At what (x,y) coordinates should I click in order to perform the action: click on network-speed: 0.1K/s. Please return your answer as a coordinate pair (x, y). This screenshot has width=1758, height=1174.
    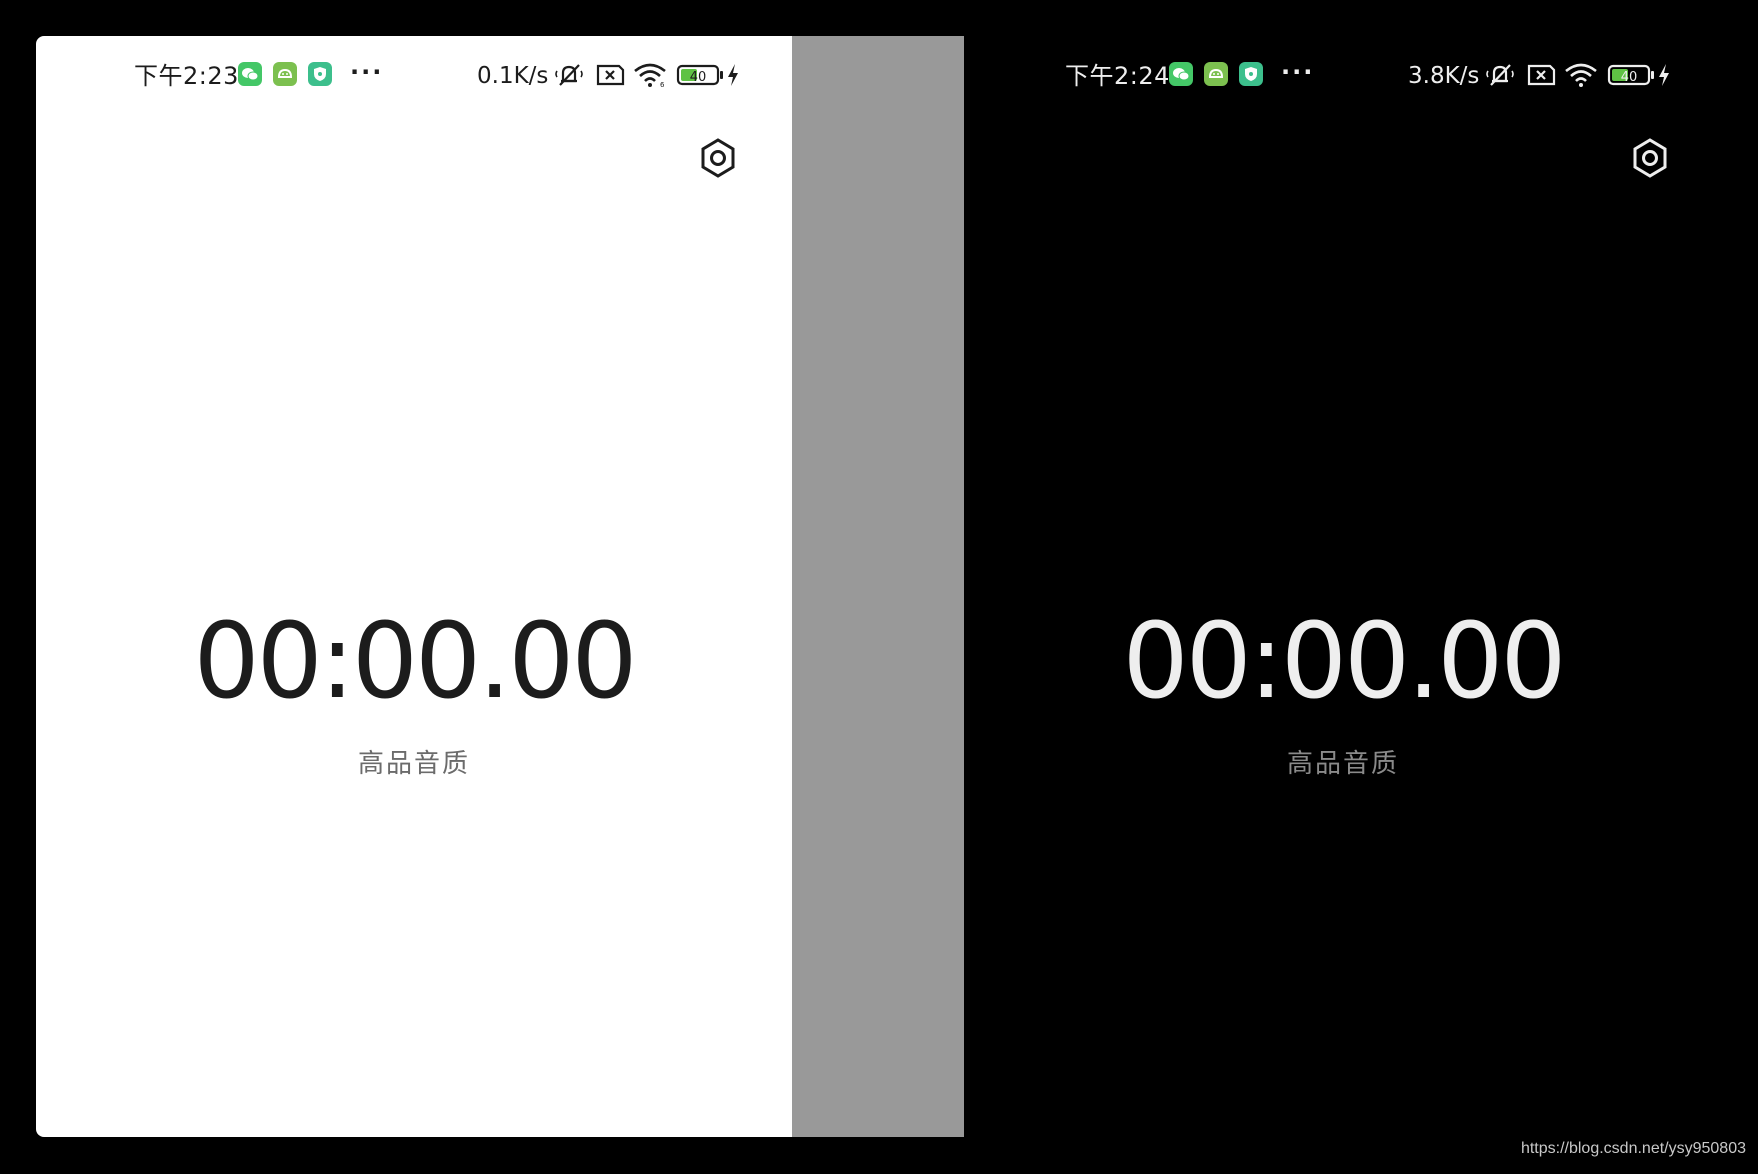
    Looking at the image, I should click on (513, 76).